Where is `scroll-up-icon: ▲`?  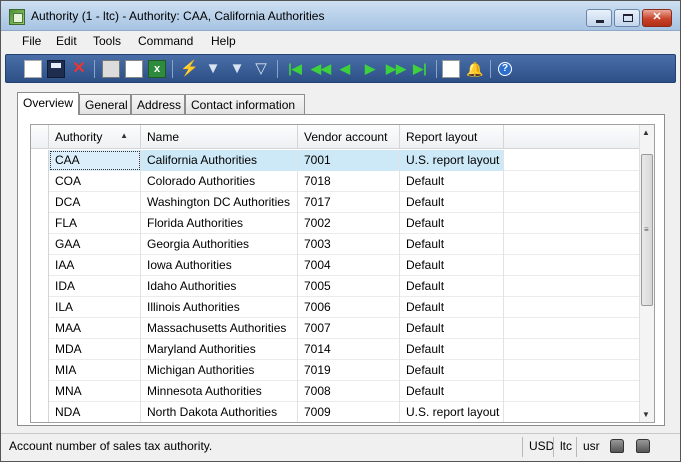
scroll-up-icon: ▲ is located at coordinates (646, 132).